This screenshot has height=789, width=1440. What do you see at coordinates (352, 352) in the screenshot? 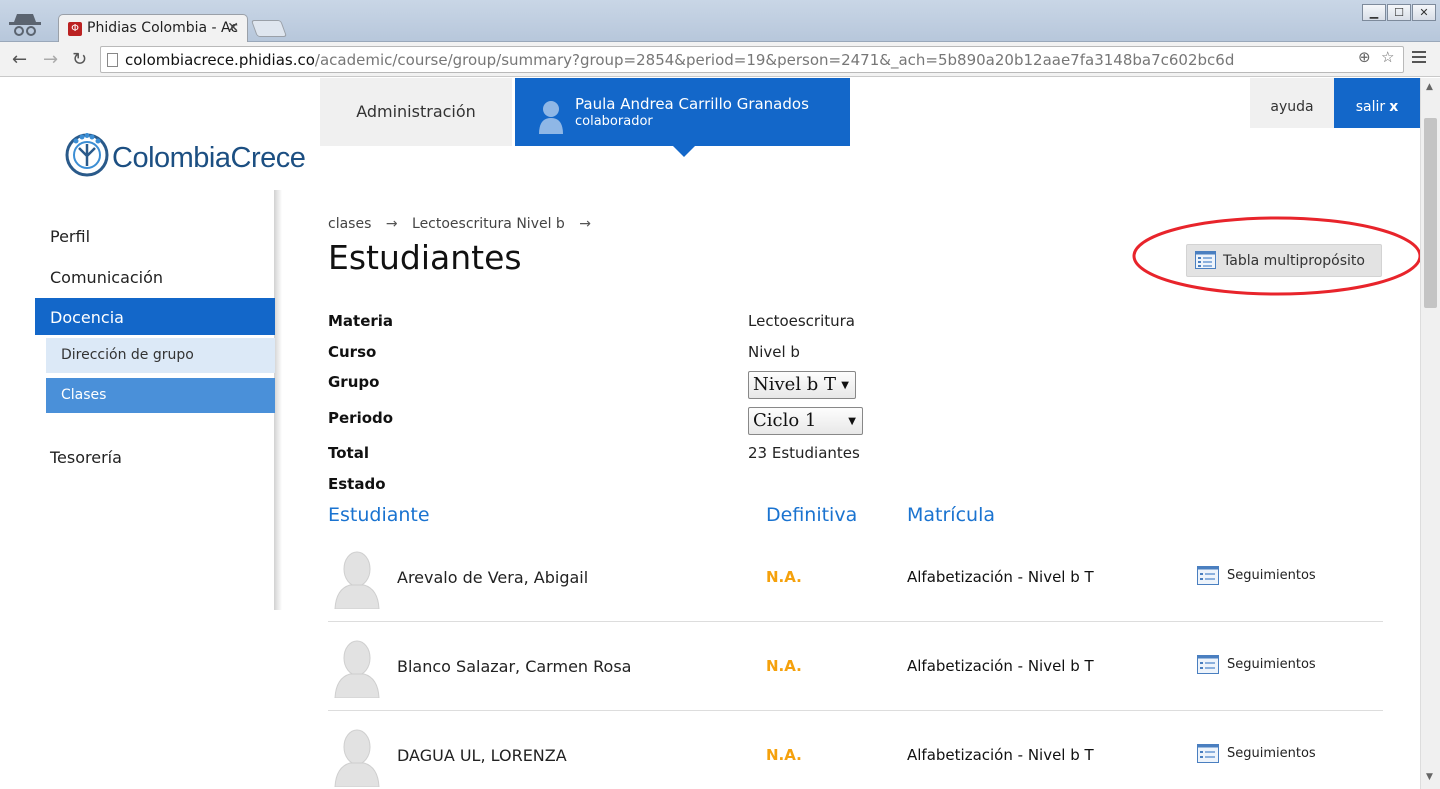
I see `curso-label: Curso` at bounding box center [352, 352].